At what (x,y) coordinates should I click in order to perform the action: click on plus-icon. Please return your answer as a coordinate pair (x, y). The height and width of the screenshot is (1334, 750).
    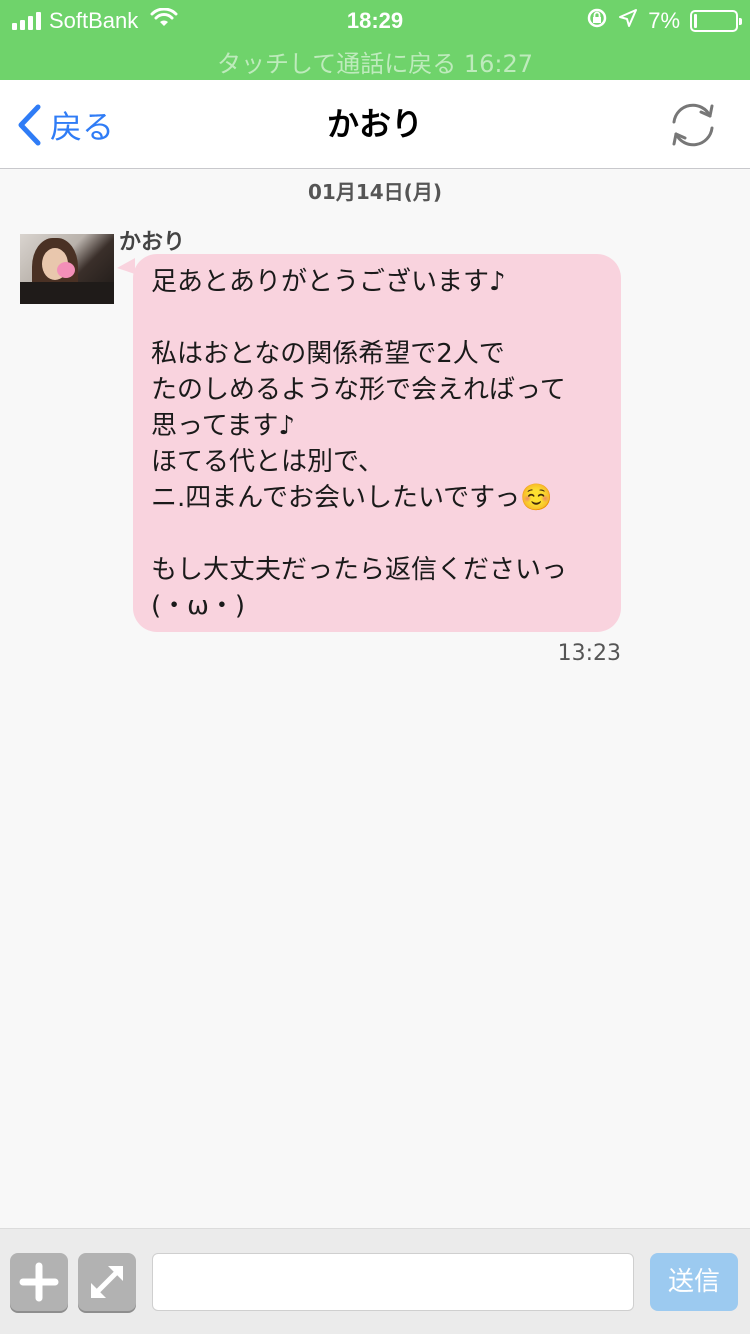
    Looking at the image, I should click on (39, 1282).